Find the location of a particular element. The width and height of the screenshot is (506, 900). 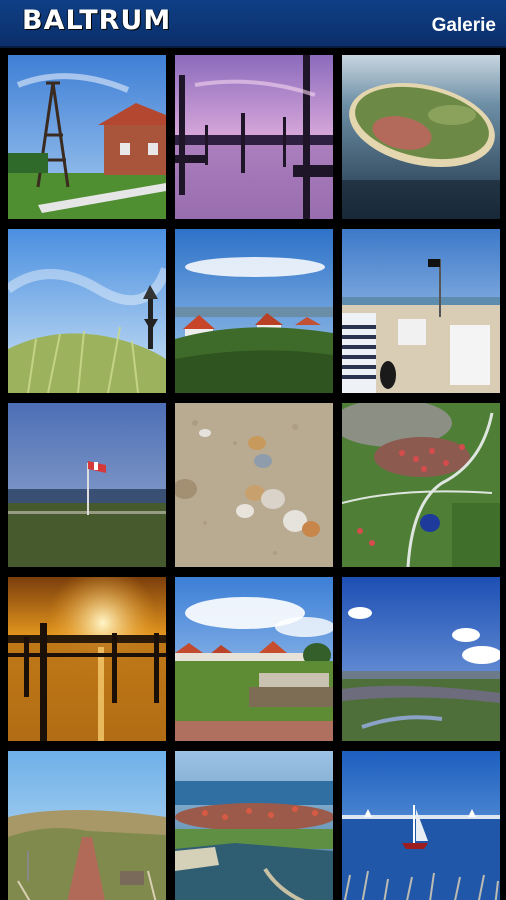

gallery-thumbnail-beach-chairs is located at coordinates (421, 311).